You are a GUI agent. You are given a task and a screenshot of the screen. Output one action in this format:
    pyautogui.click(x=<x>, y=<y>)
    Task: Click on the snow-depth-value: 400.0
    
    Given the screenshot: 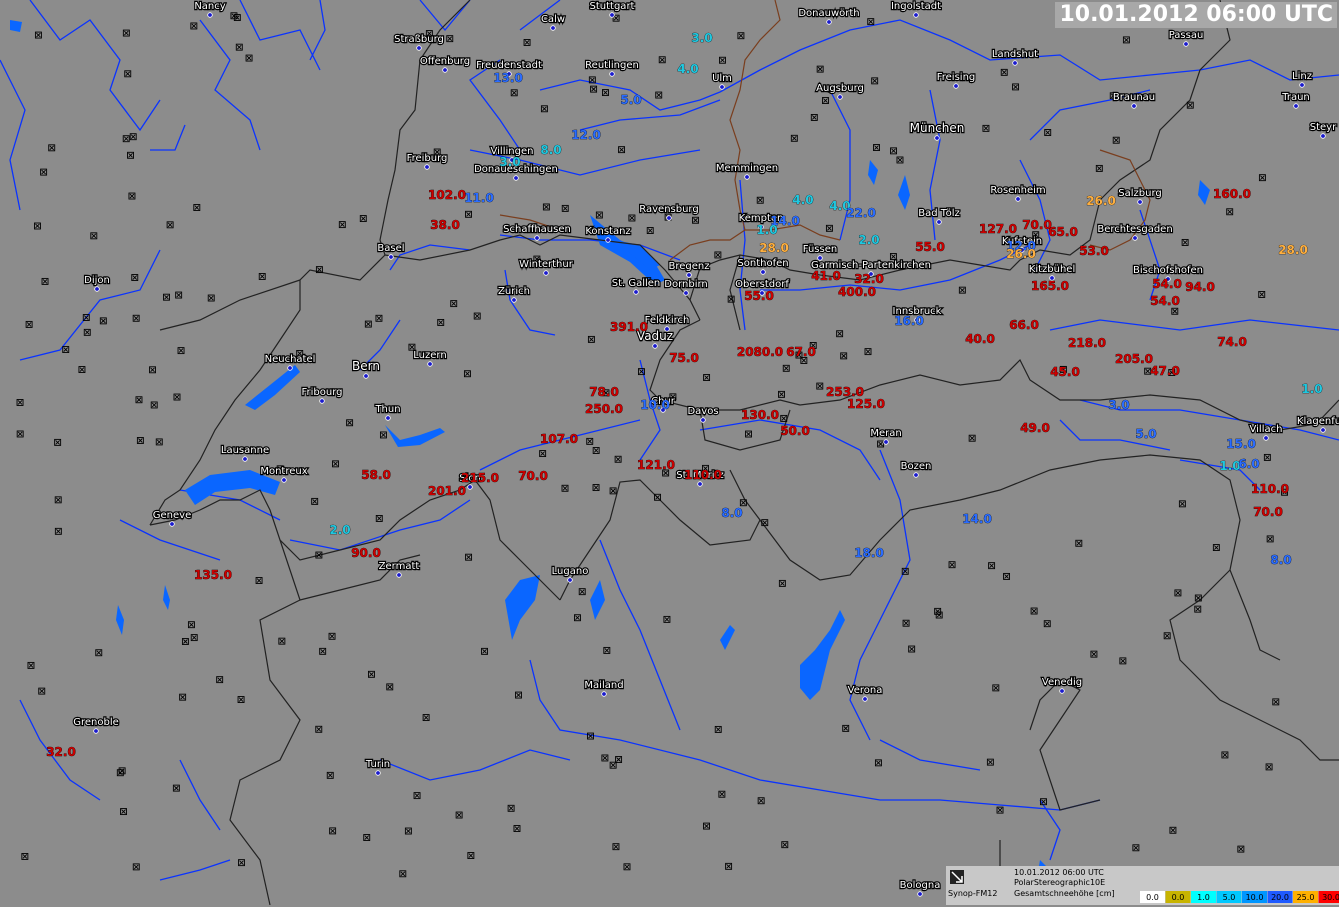 What is the action you would take?
    pyautogui.click(x=857, y=292)
    